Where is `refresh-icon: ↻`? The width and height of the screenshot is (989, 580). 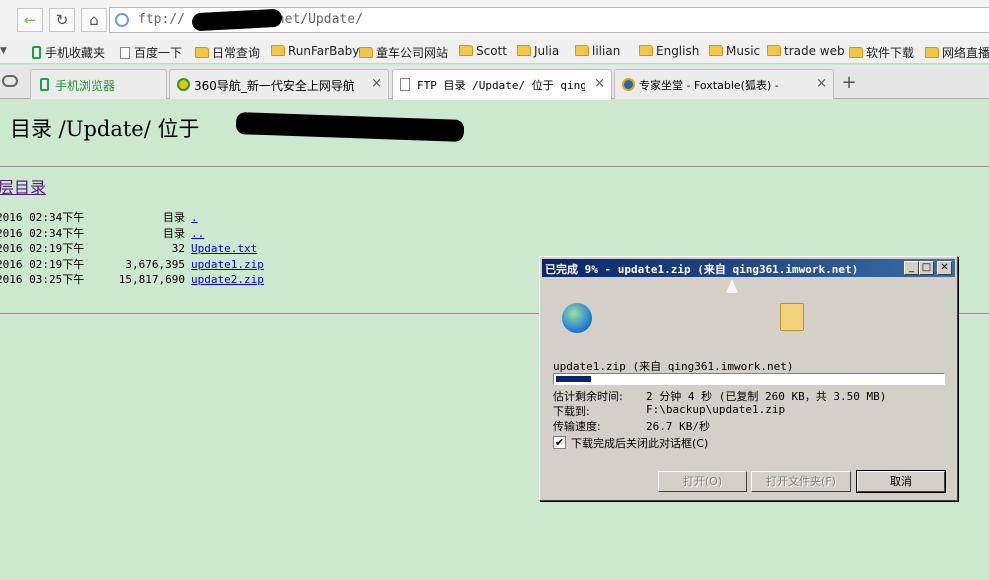
refresh-icon: ↻ is located at coordinates (62, 20).